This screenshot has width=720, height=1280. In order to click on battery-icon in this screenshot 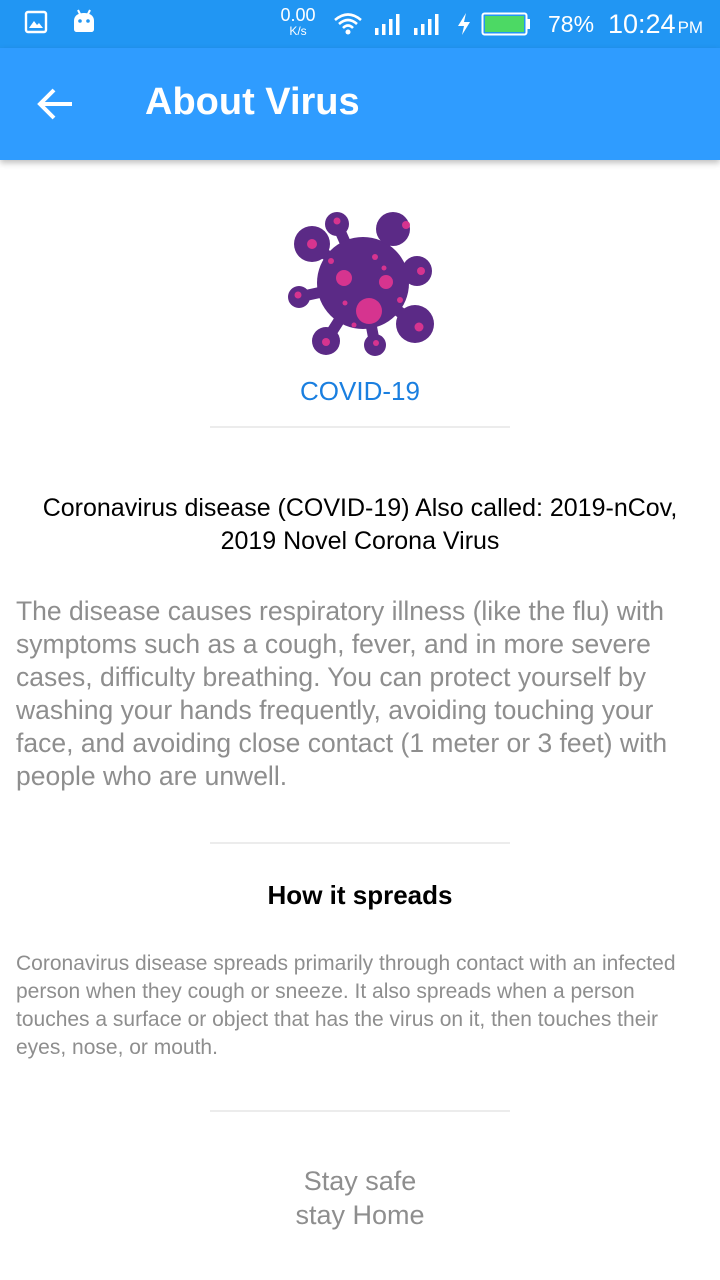, I will do `click(506, 26)`.